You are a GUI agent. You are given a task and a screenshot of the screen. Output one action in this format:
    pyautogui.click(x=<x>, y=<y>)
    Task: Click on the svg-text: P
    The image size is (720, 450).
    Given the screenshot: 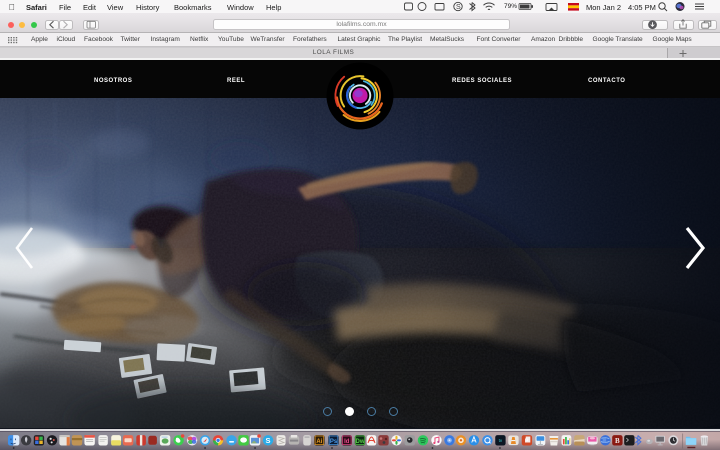 What is the action you would take?
    pyautogui.click(x=527, y=441)
    